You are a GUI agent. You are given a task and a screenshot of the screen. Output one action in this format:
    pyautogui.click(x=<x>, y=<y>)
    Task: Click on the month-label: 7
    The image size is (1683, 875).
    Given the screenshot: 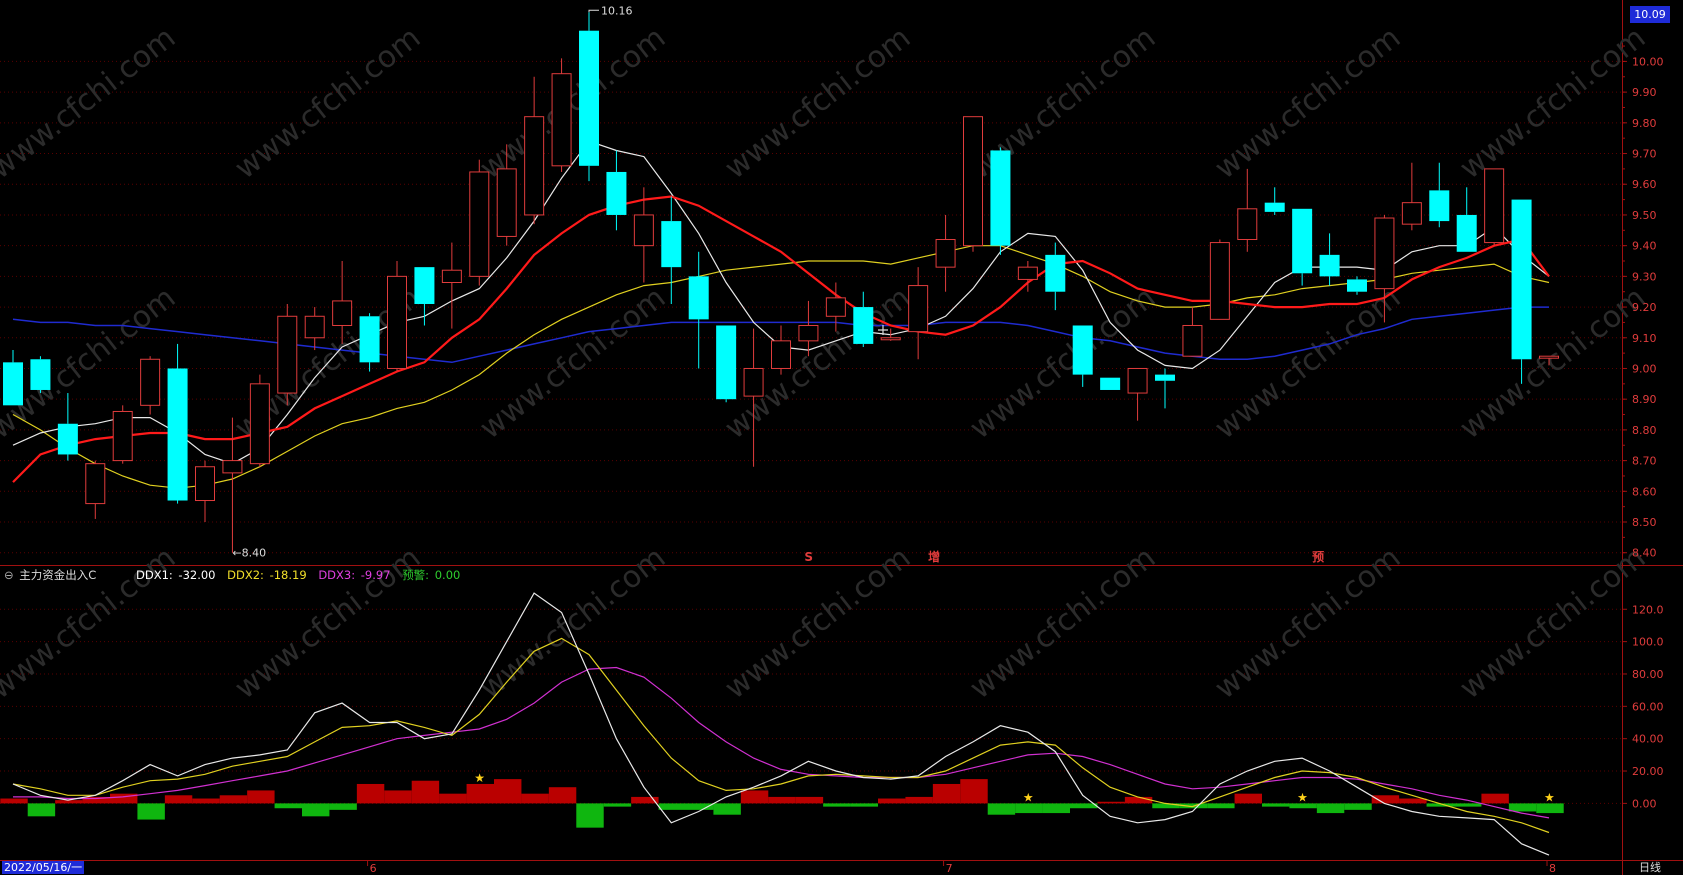 What is the action you would take?
    pyautogui.click(x=949, y=868)
    